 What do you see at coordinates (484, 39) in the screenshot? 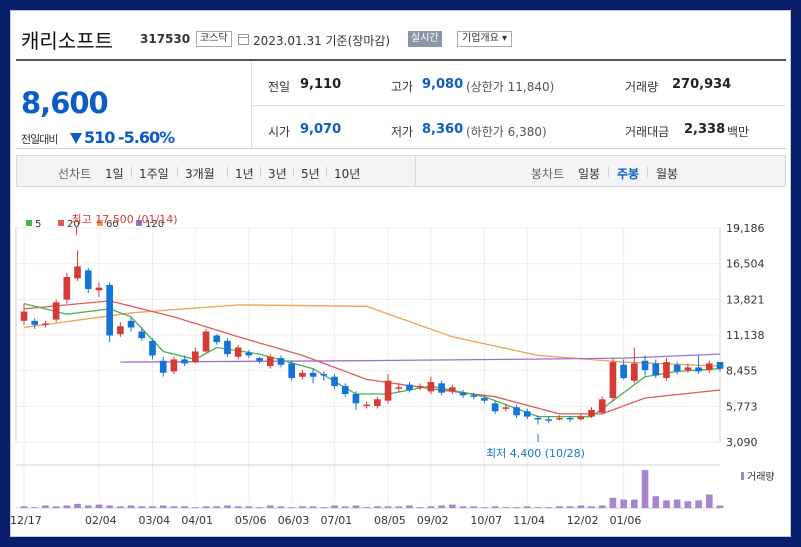
I see `company-overview-button: 기업개요 ▾` at bounding box center [484, 39].